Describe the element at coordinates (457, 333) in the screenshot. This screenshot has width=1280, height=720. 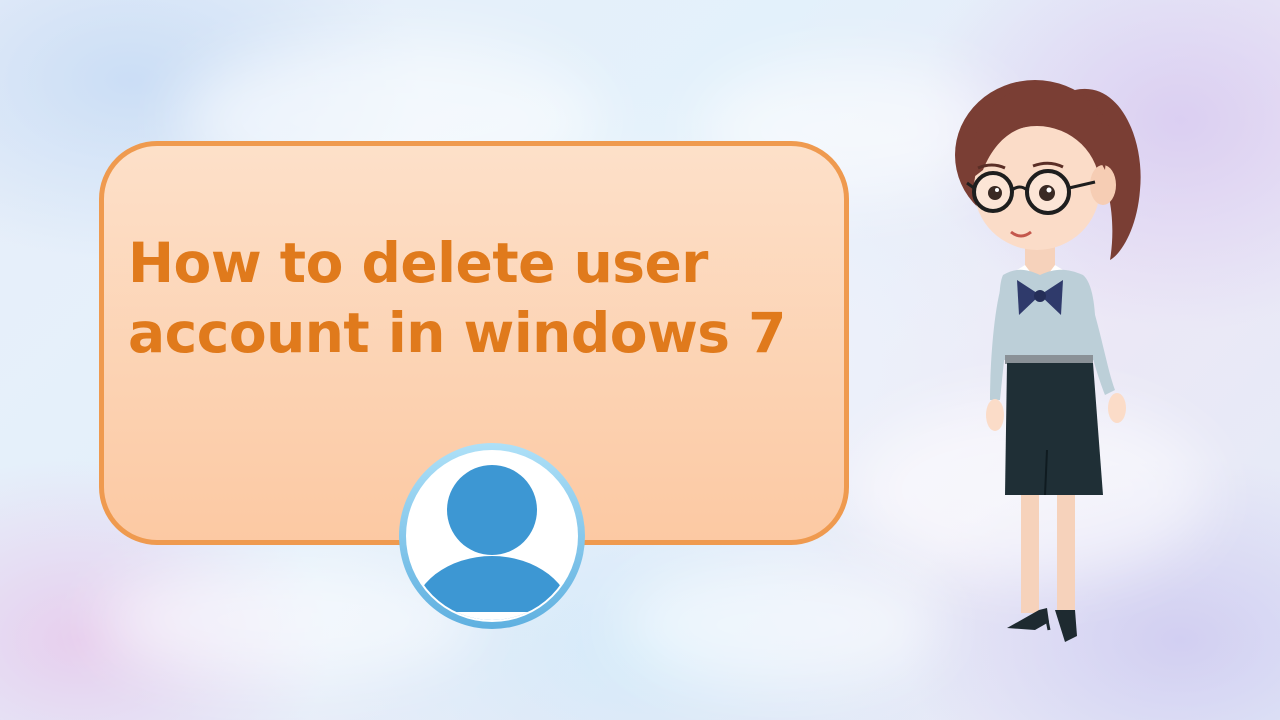
I see `title-line-2: account in windows 7` at that location.